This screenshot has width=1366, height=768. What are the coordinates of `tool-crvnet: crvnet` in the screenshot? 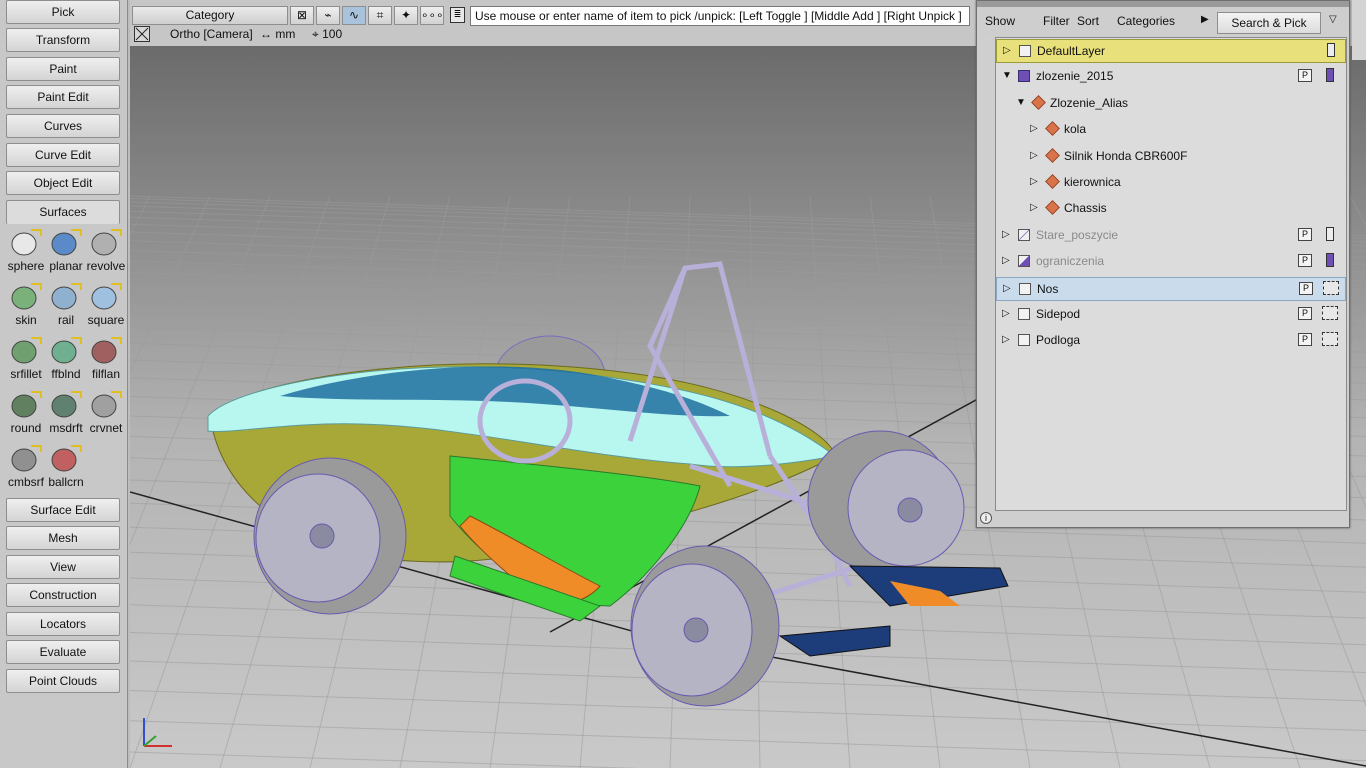 It's located at (106, 415).